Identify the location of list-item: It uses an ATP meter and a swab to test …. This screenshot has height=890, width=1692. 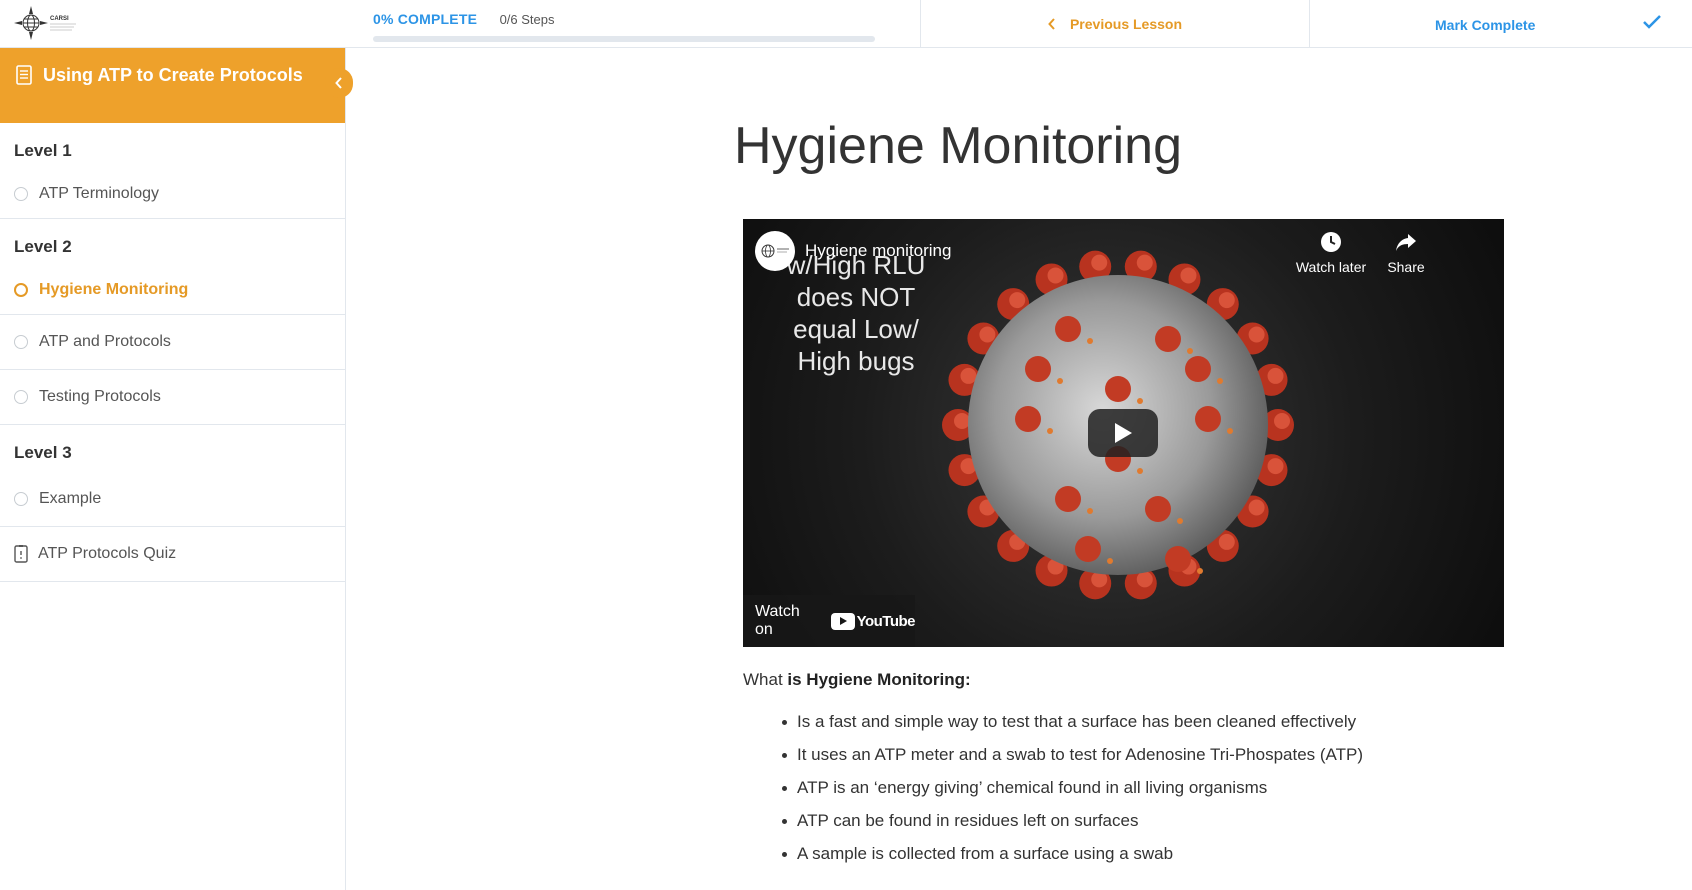
(1072, 761).